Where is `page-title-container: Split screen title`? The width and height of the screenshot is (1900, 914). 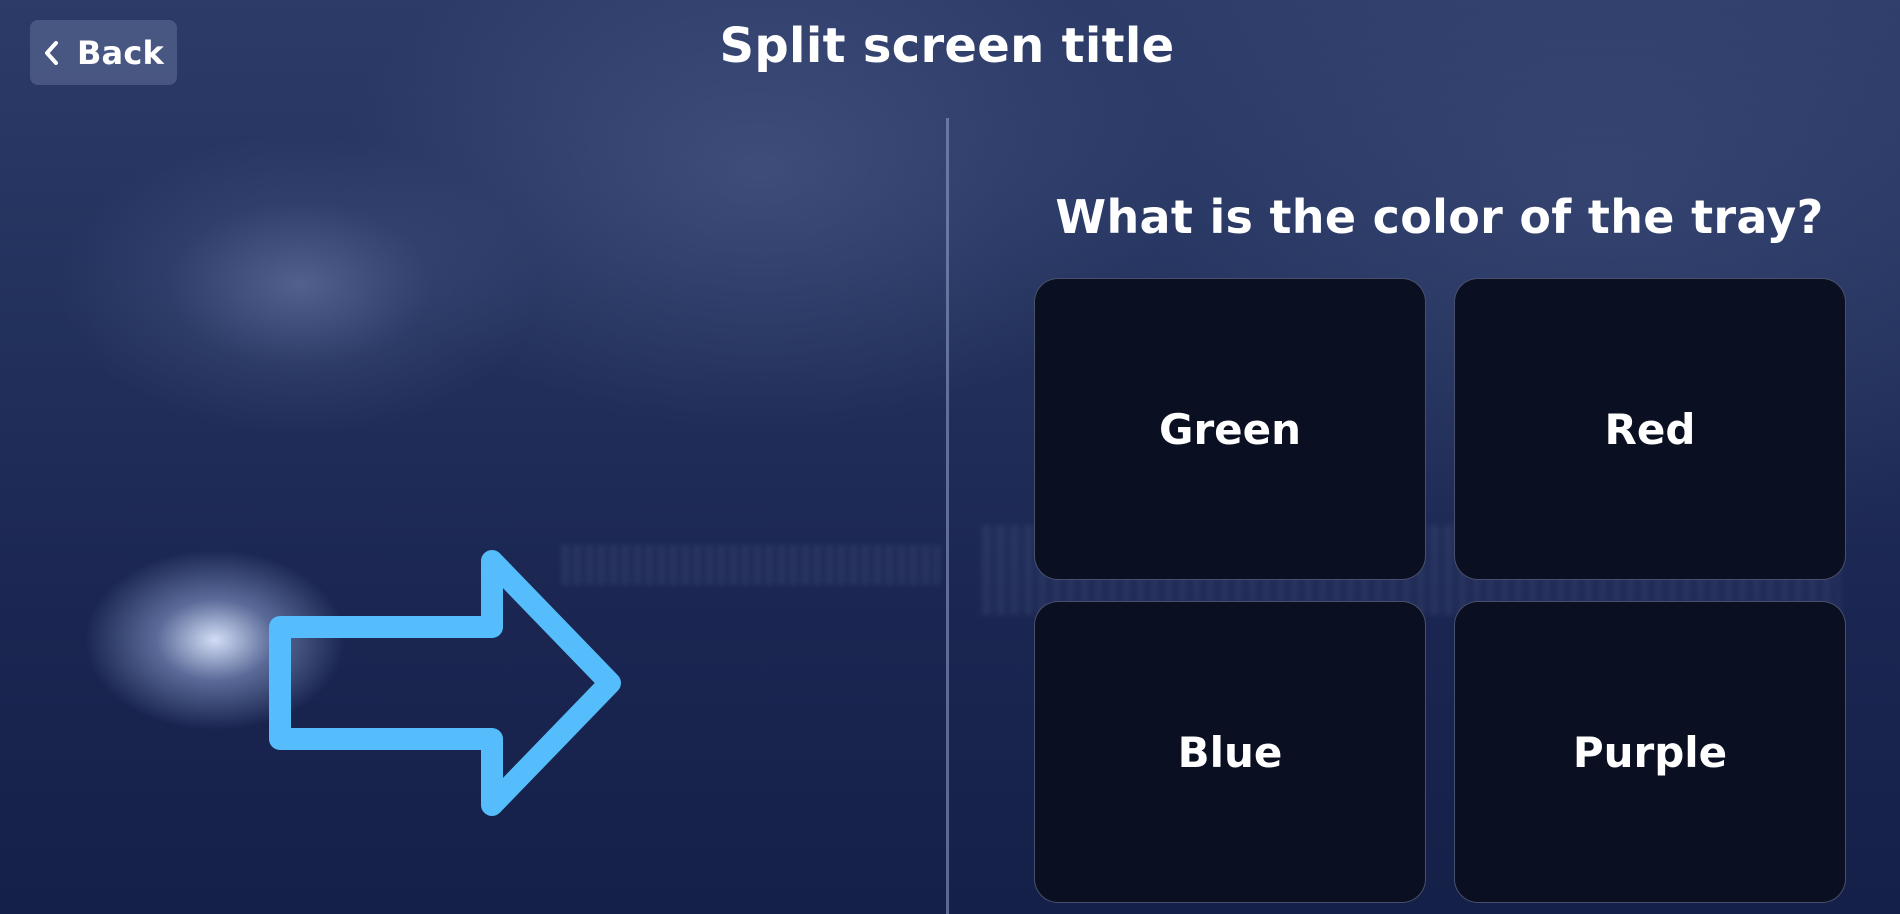 page-title-container: Split screen title is located at coordinates (947, 46).